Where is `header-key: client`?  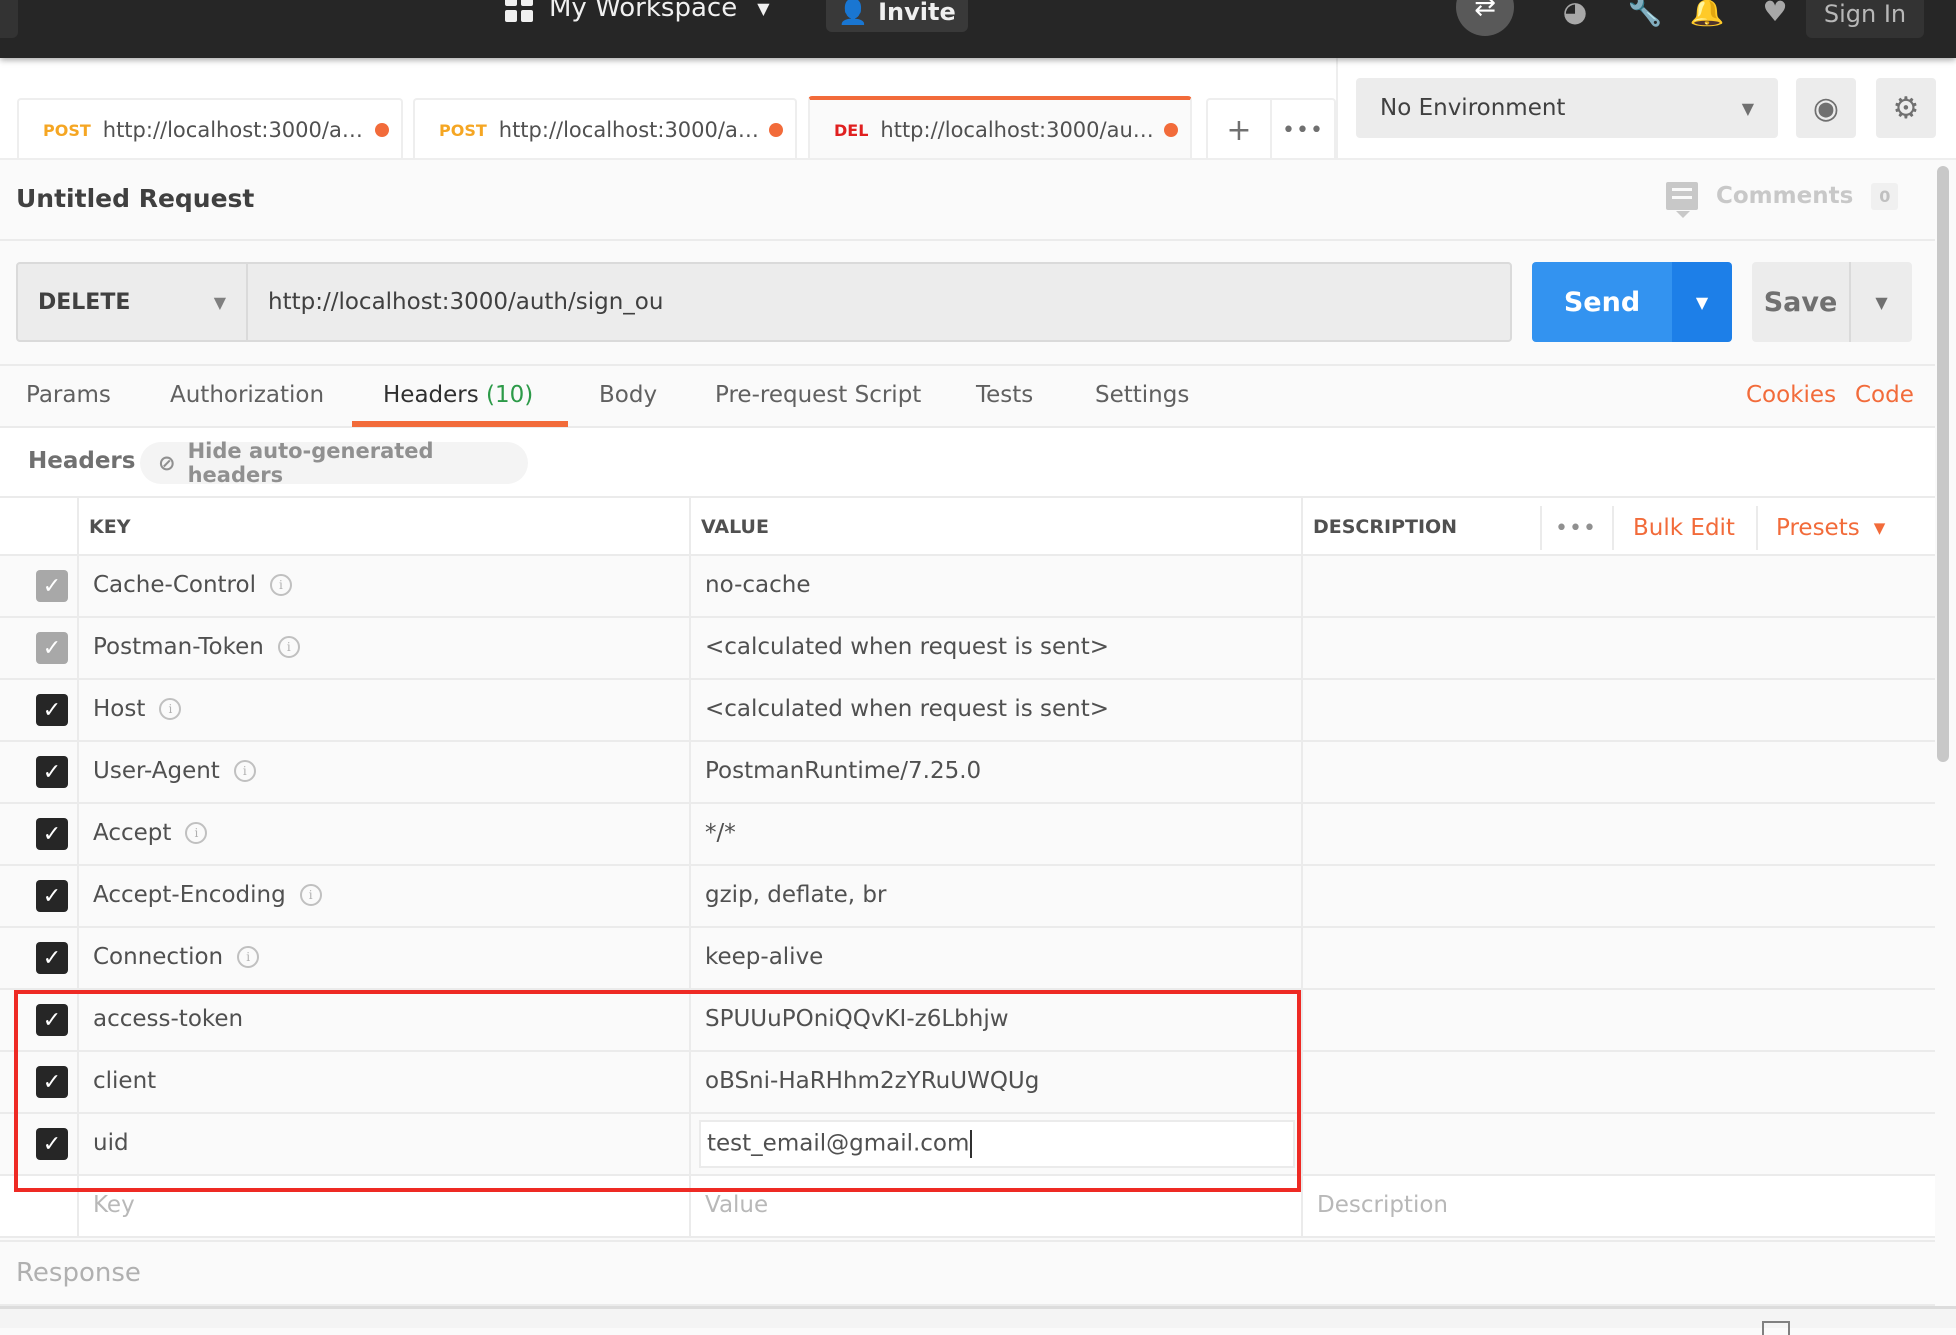 header-key: client is located at coordinates (124, 1081).